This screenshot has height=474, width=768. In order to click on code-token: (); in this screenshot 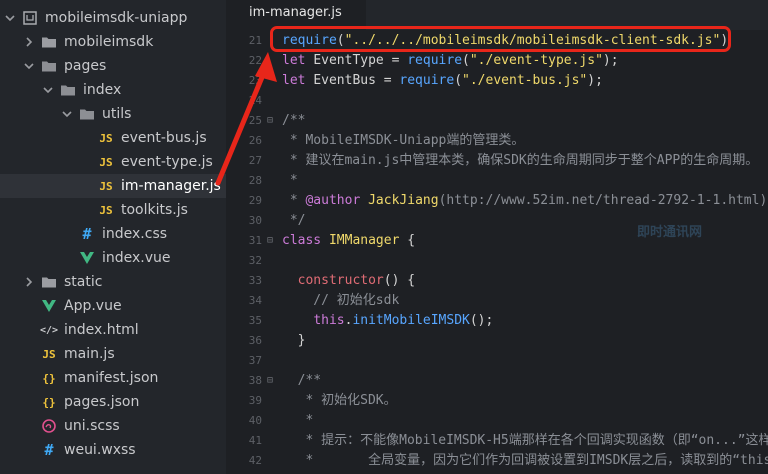, I will do `click(481, 320)`.